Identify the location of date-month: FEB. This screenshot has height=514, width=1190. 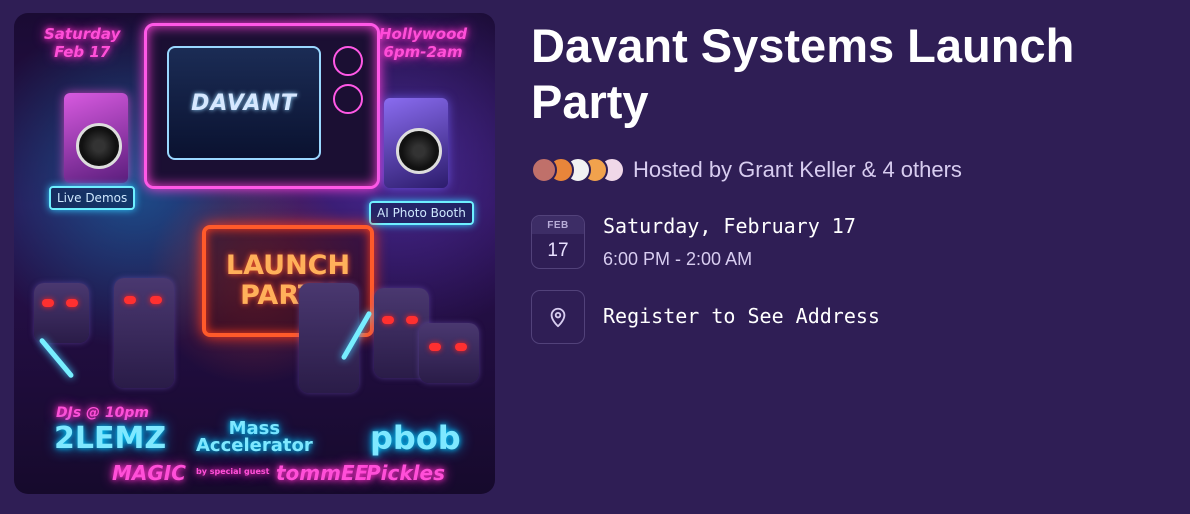
(558, 225).